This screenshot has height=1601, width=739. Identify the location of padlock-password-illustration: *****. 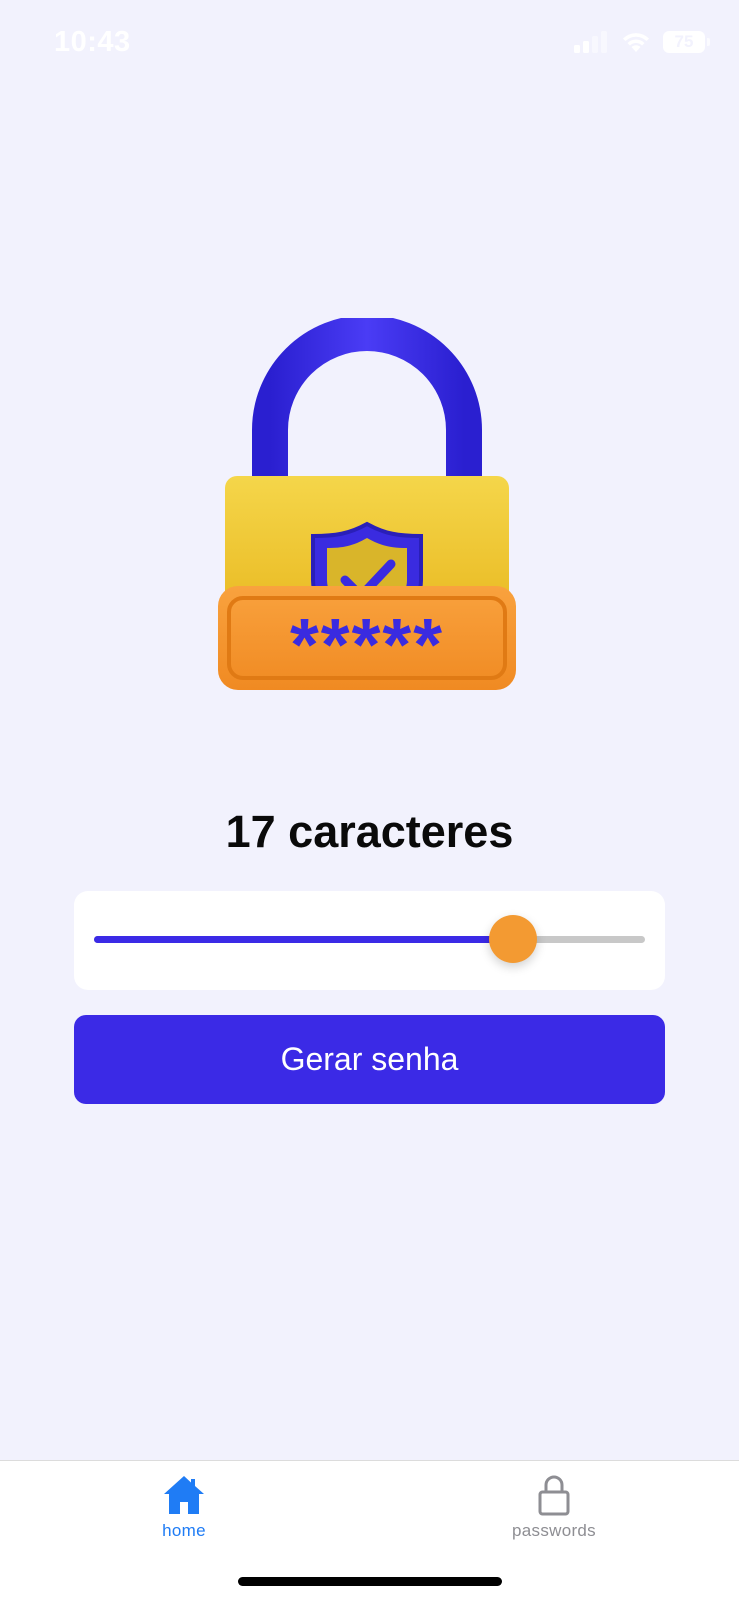
(367, 504).